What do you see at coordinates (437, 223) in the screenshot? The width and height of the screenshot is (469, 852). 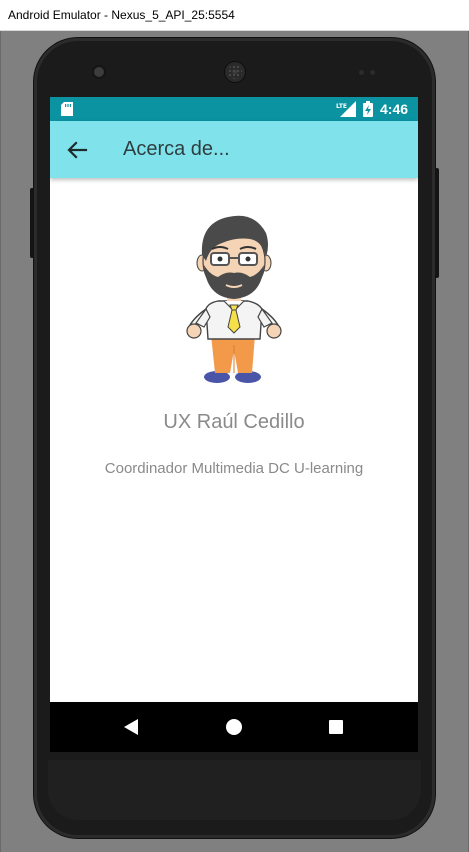 I see `volume-button` at bounding box center [437, 223].